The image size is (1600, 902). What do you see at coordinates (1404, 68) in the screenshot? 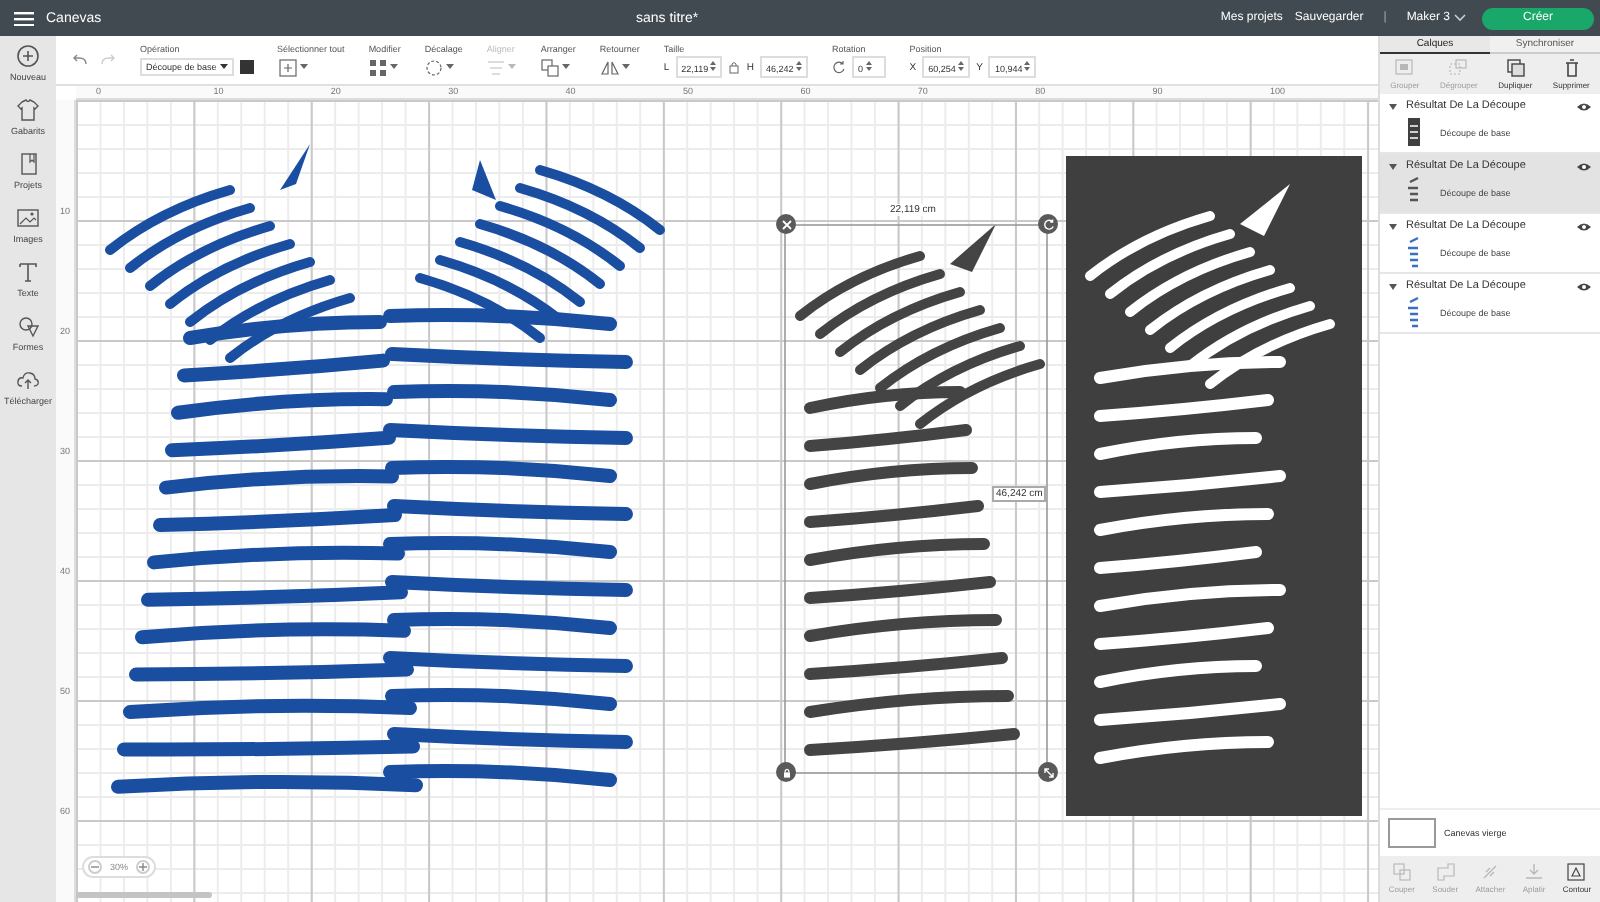
I see `group-icon` at bounding box center [1404, 68].